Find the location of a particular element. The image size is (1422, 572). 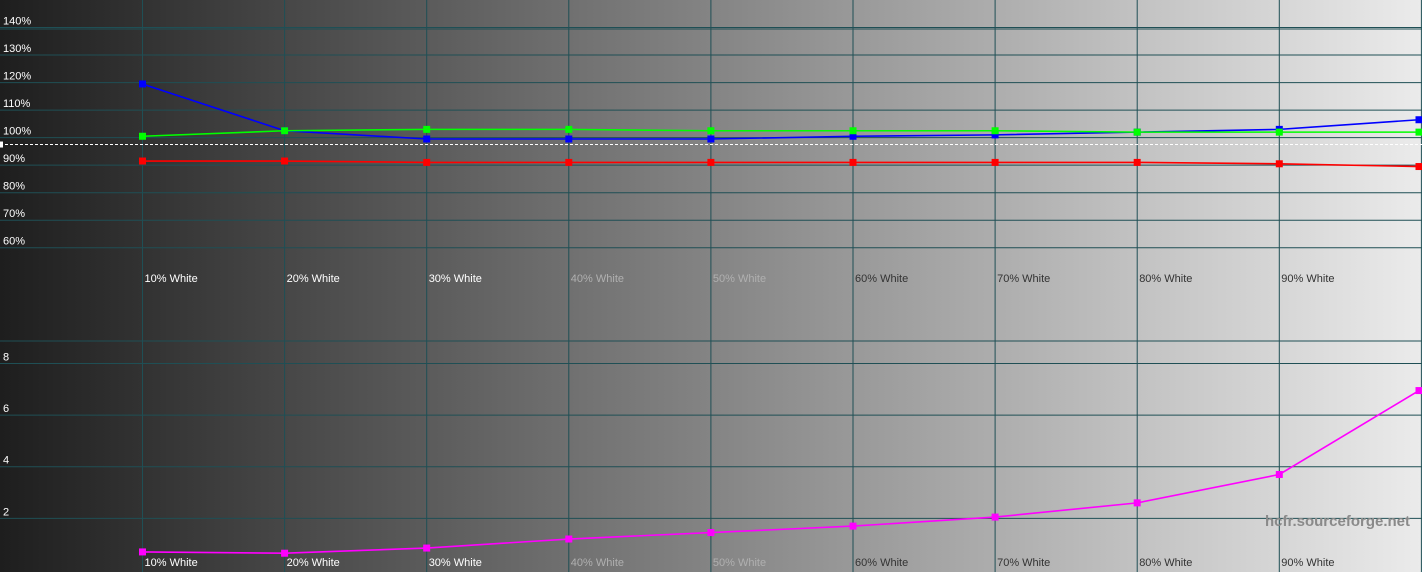

y-tick-label: 4 is located at coordinates (6, 461).